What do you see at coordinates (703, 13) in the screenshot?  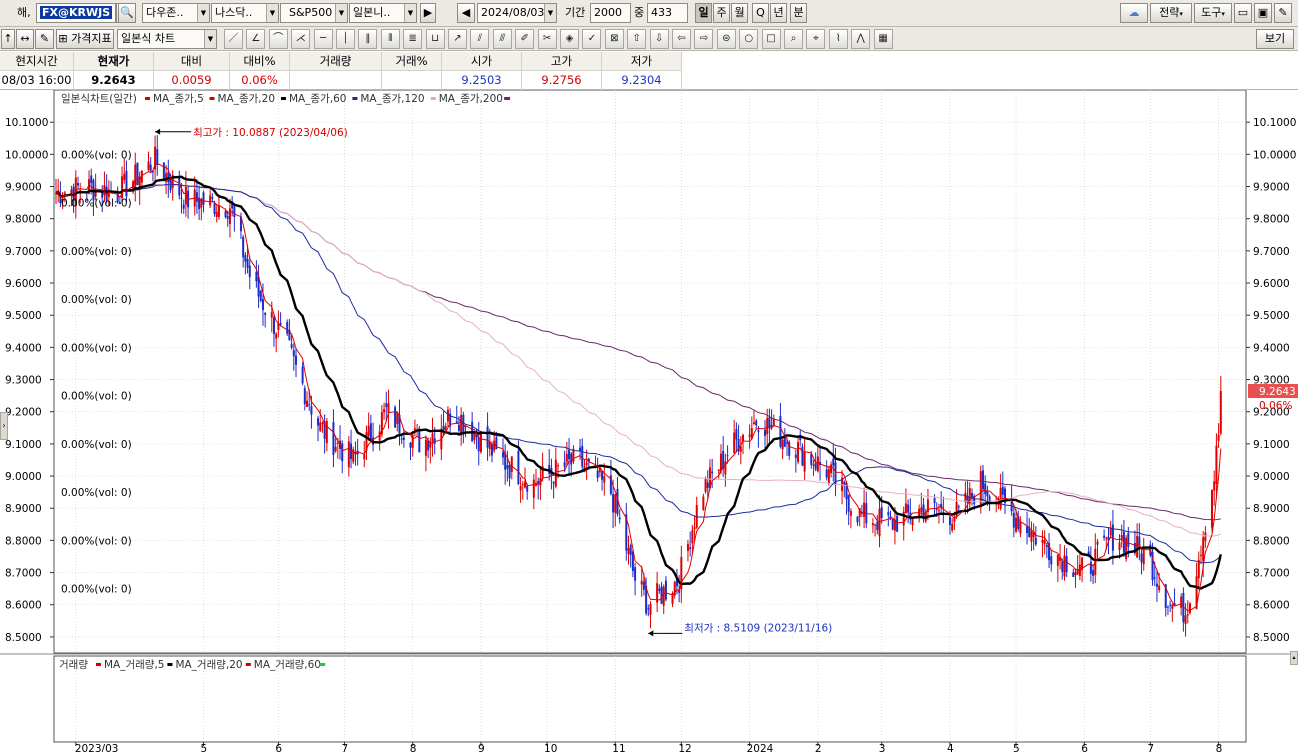 I see `timeframe-daily: 일` at bounding box center [703, 13].